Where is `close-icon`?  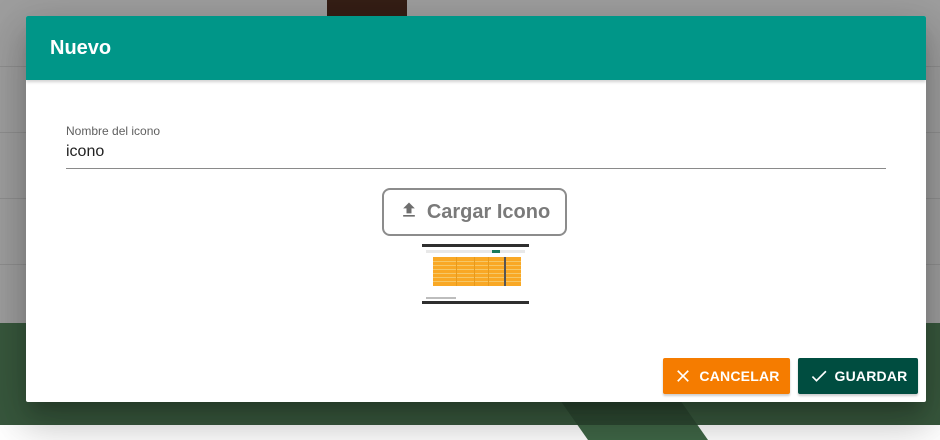
close-icon is located at coordinates (683, 376).